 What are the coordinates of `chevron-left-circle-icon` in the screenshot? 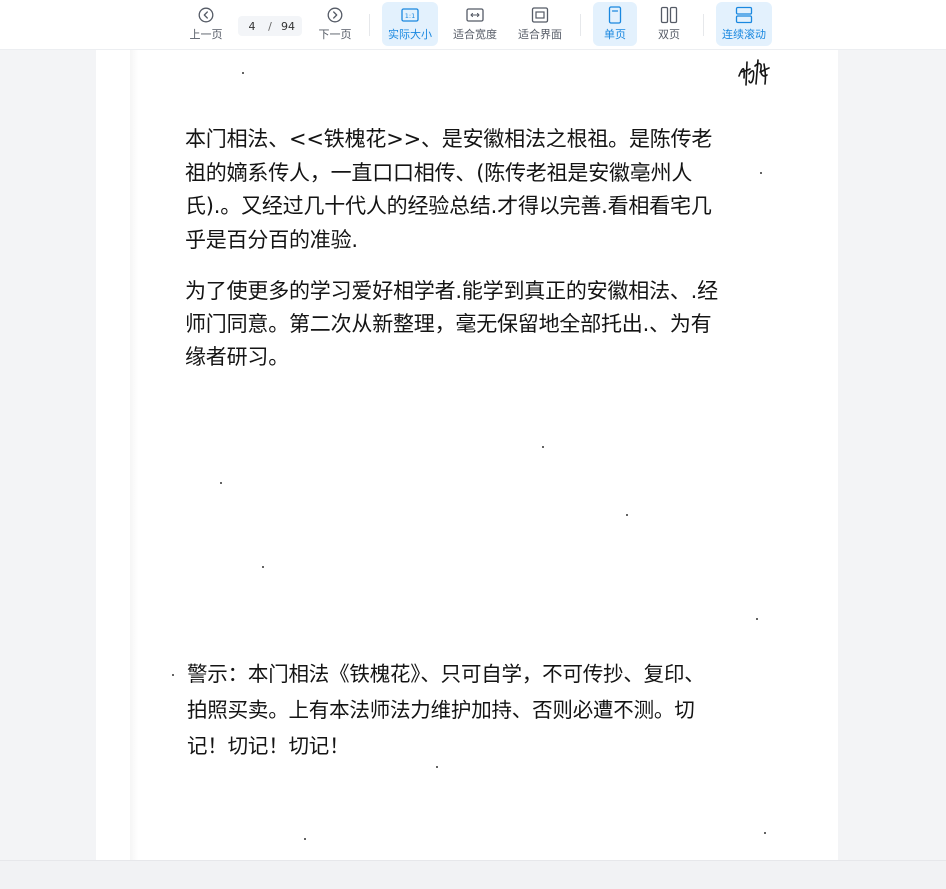 It's located at (206, 15).